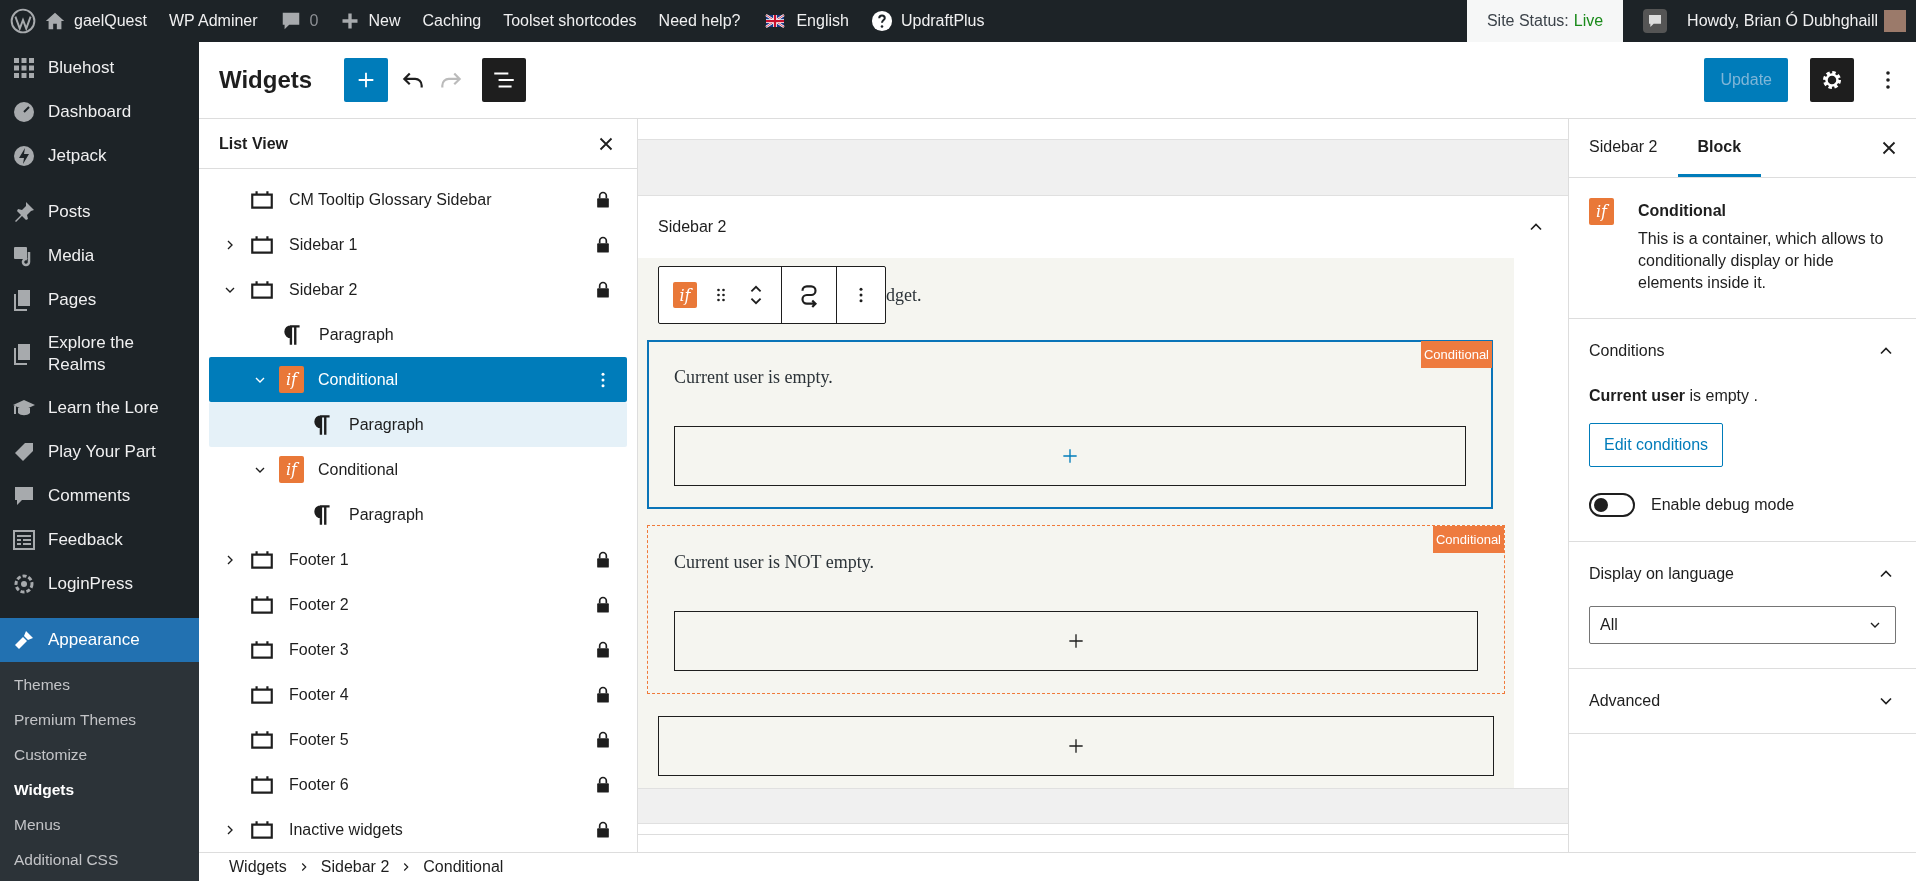 The height and width of the screenshot is (881, 1916). What do you see at coordinates (99, 825) in the screenshot?
I see `submenu-item: Menus` at bounding box center [99, 825].